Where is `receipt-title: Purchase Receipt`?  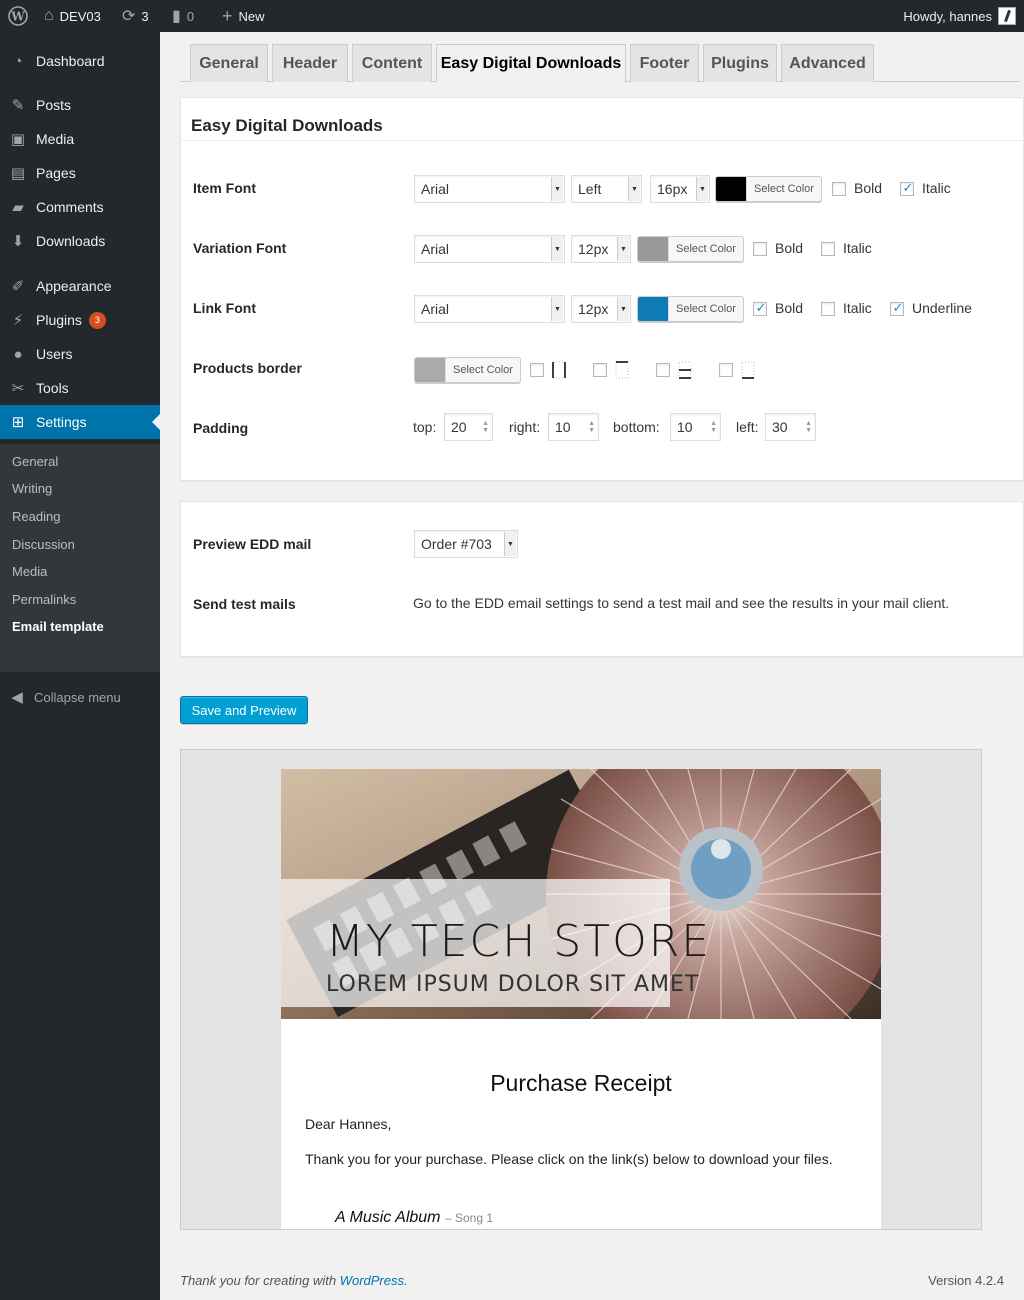 receipt-title: Purchase Receipt is located at coordinates (581, 1083).